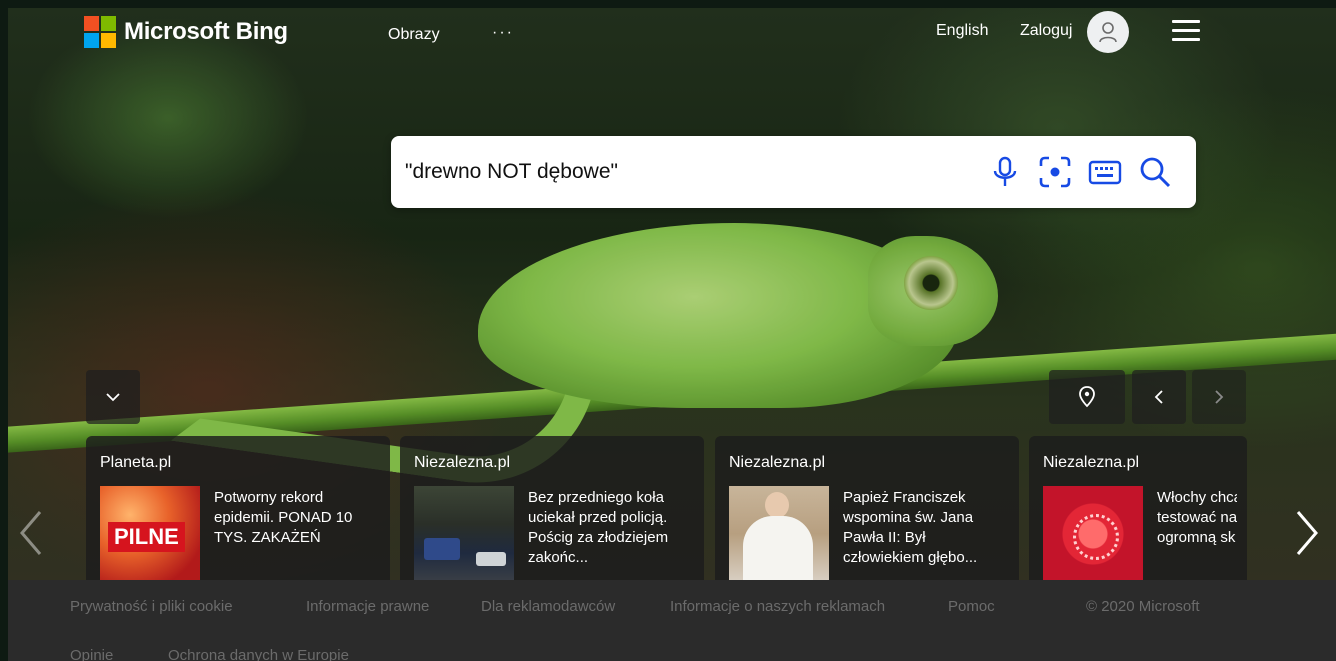 The width and height of the screenshot is (1336, 661). What do you see at coordinates (503, 33) in the screenshot?
I see `nav-more-button: ···` at bounding box center [503, 33].